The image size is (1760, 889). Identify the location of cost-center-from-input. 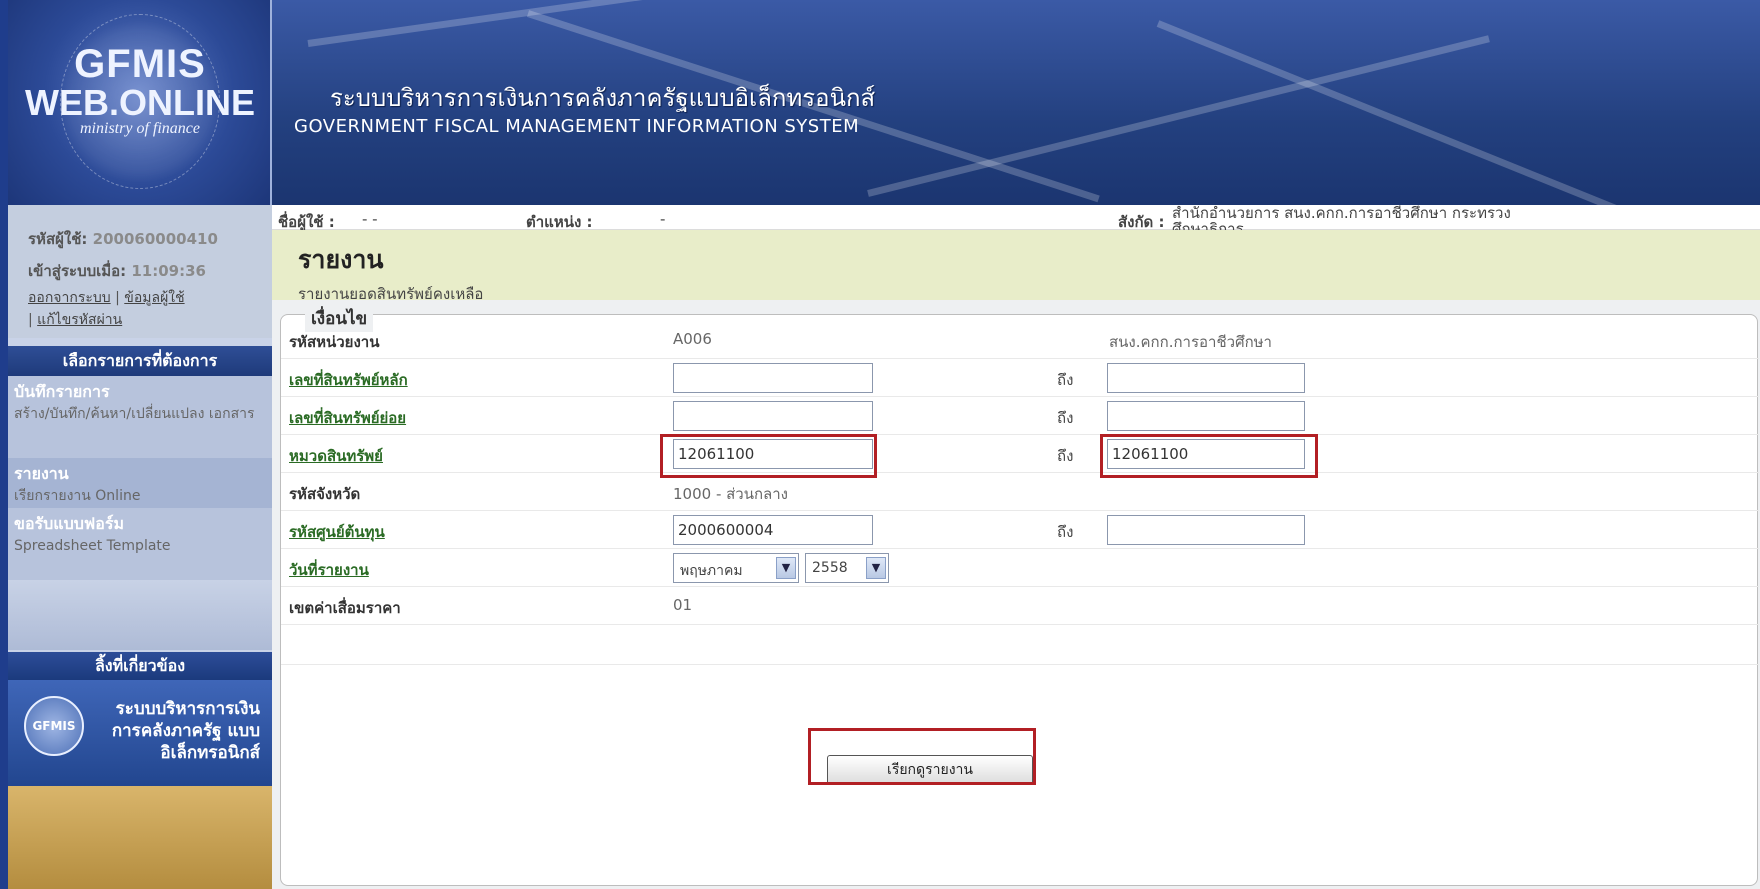
(773, 530).